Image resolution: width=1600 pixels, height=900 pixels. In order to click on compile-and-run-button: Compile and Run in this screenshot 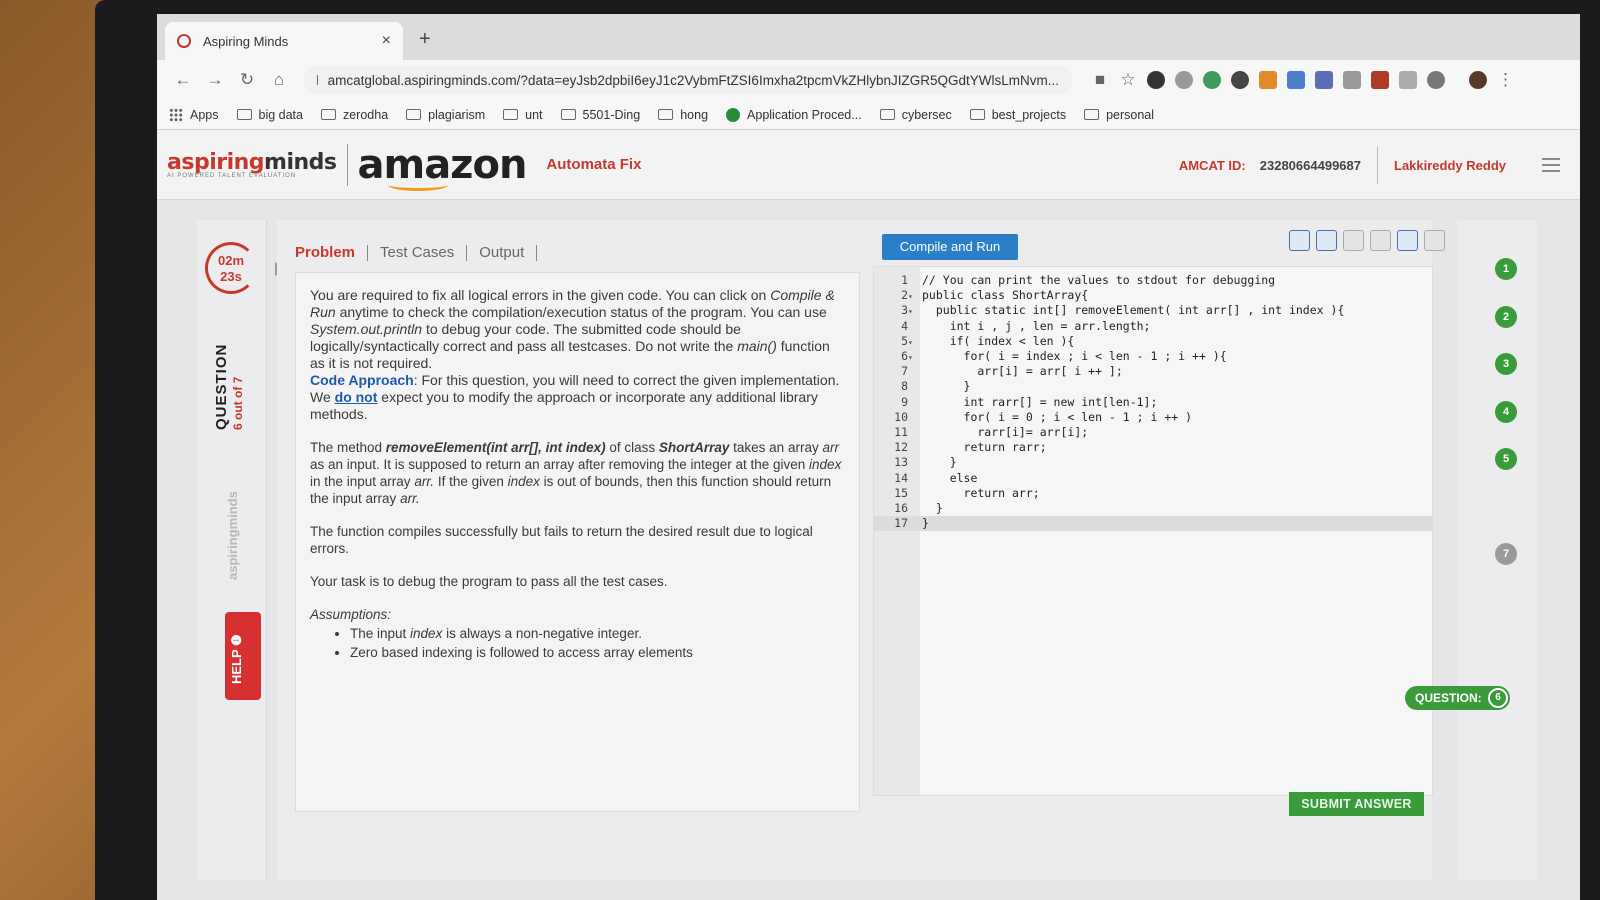, I will do `click(950, 247)`.